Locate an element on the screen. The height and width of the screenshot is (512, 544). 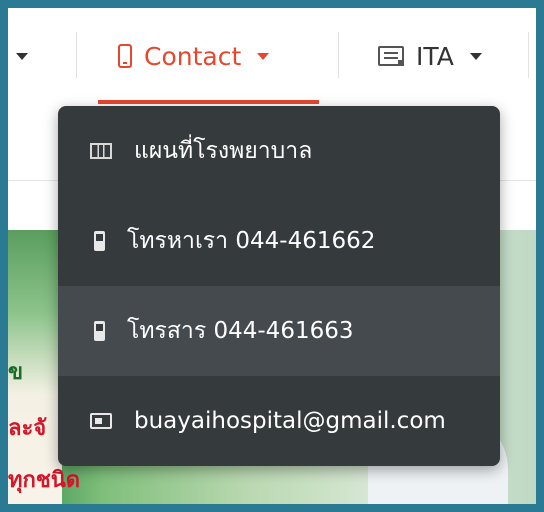
menu-item-label: buayaihospital@gmail.com is located at coordinates (290, 421).